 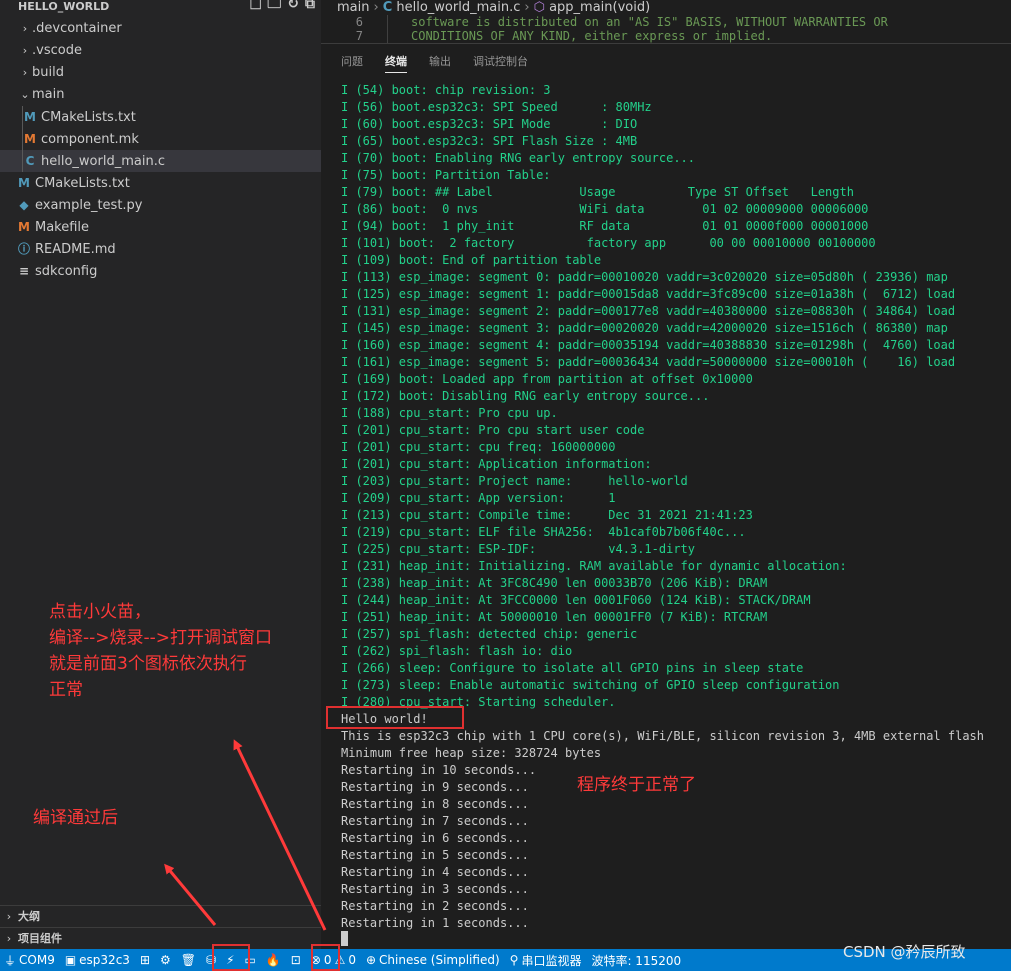 What do you see at coordinates (599, 7) in the screenshot?
I see `breadcrumb-symbol: app_main(void)` at bounding box center [599, 7].